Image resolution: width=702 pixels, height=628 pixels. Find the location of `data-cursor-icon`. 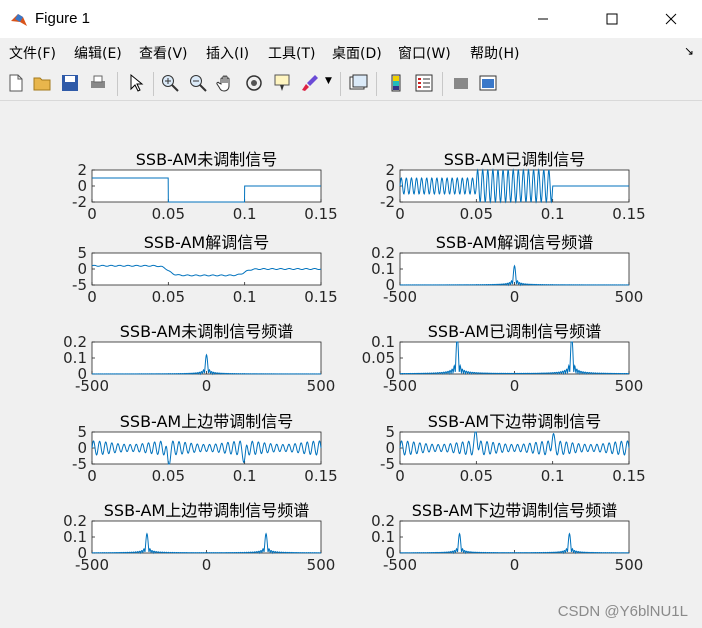

data-cursor-icon is located at coordinates (282, 83).